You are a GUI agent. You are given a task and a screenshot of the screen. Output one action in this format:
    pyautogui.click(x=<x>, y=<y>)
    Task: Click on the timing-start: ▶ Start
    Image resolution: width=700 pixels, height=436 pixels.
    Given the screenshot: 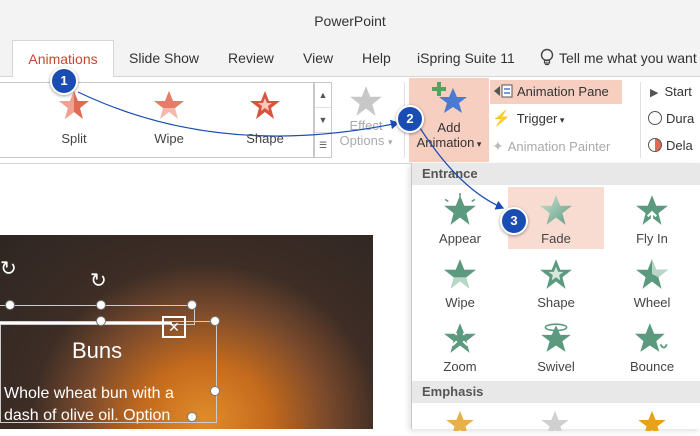 What is the action you would take?
    pyautogui.click(x=671, y=92)
    